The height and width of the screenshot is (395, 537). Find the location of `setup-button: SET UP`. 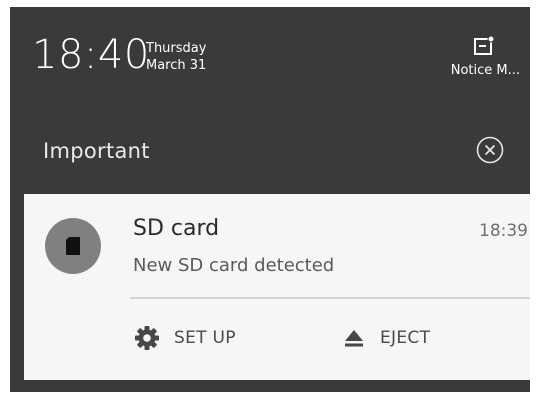

setup-button: SET UP is located at coordinates (185, 338).